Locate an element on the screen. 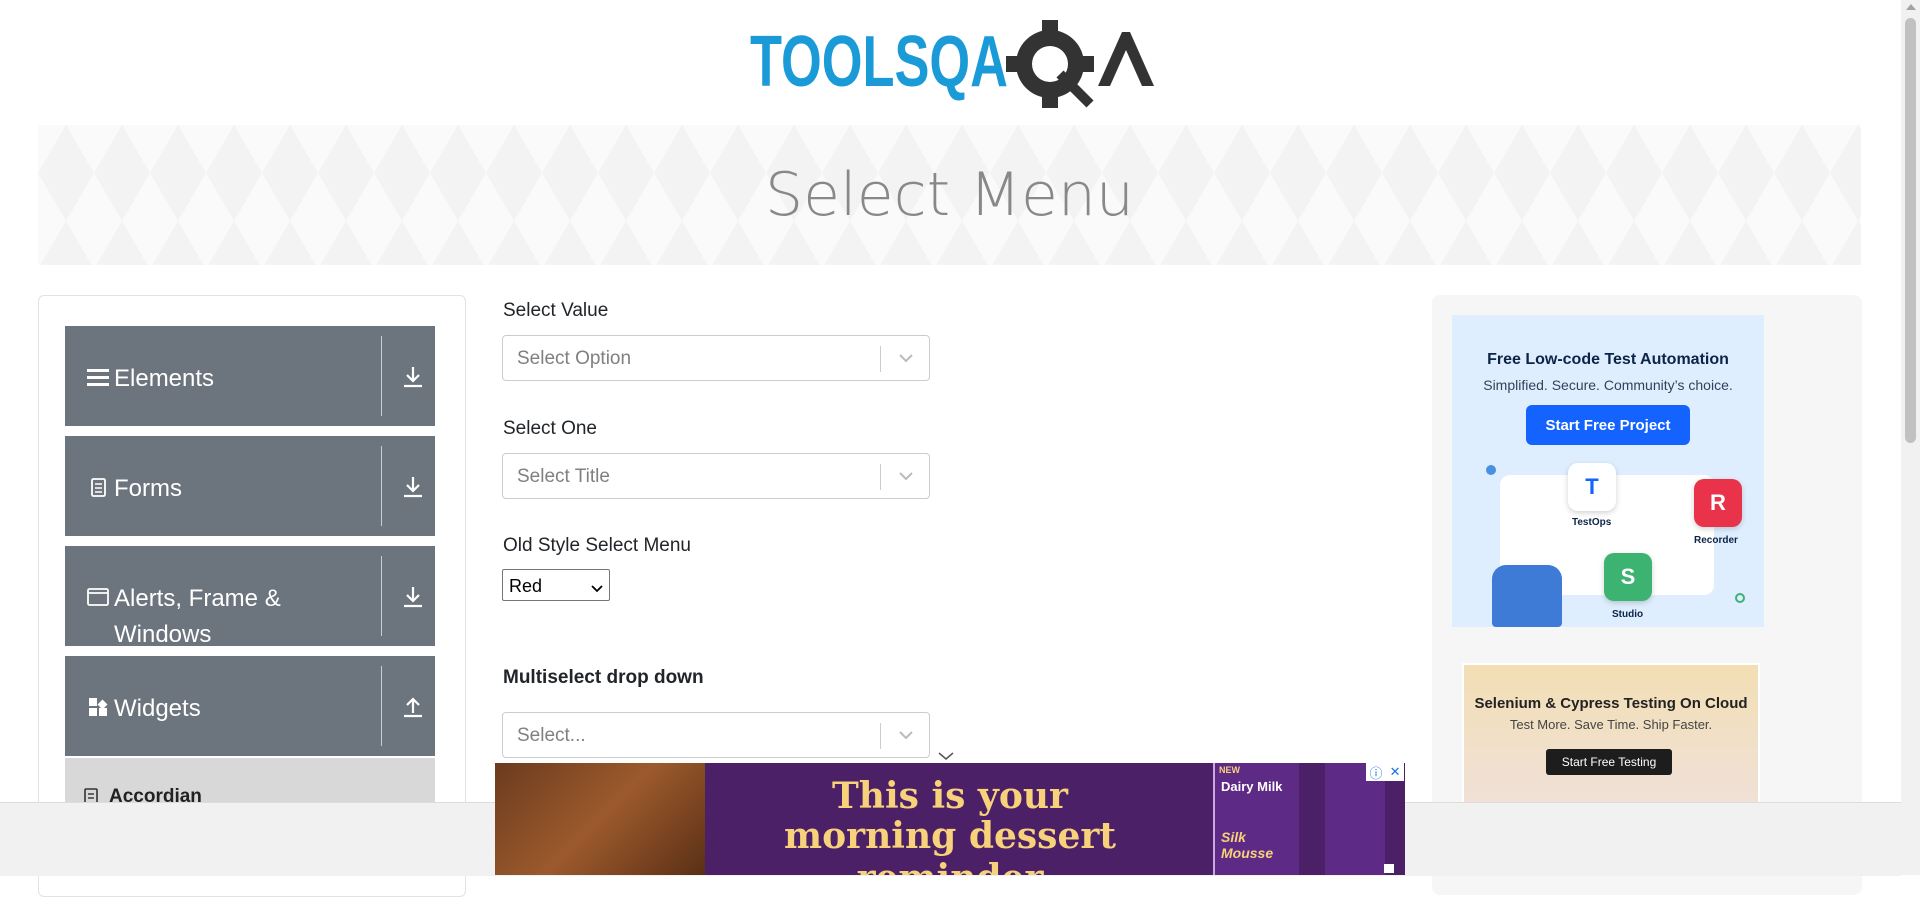  vertical-scrollbar is located at coordinates (1910, 437).